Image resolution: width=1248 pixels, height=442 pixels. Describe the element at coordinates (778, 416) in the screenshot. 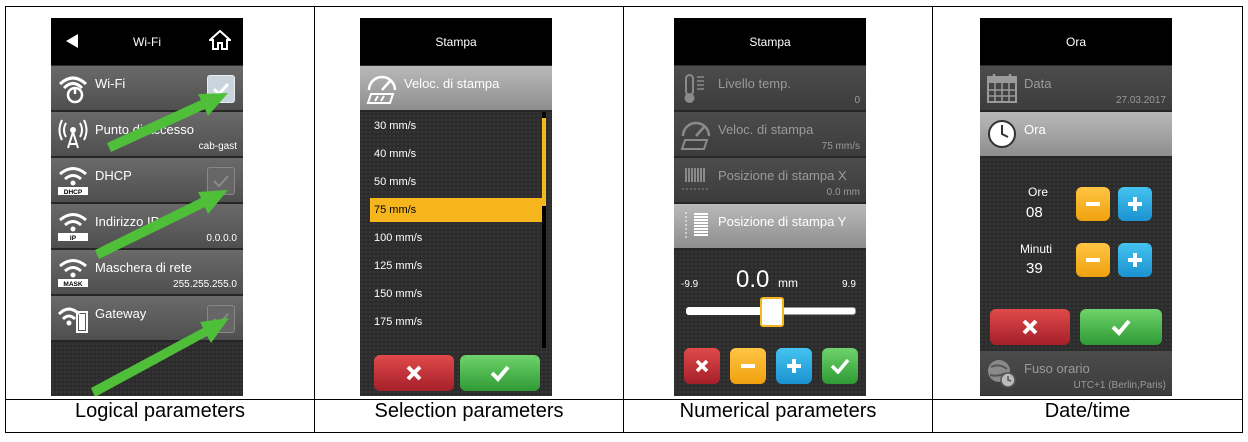

I see `caption-numerical: Numerical parameters` at that location.